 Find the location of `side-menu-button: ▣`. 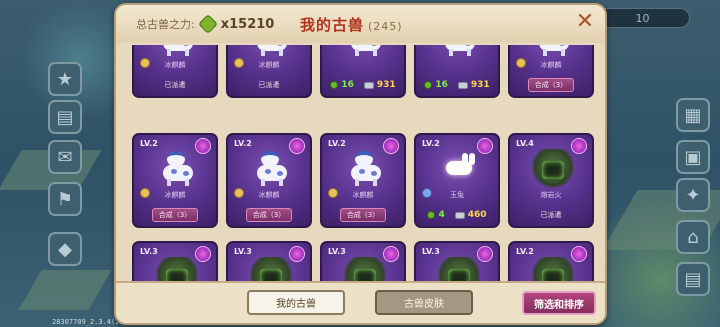

side-menu-button: ▣ is located at coordinates (693, 157).